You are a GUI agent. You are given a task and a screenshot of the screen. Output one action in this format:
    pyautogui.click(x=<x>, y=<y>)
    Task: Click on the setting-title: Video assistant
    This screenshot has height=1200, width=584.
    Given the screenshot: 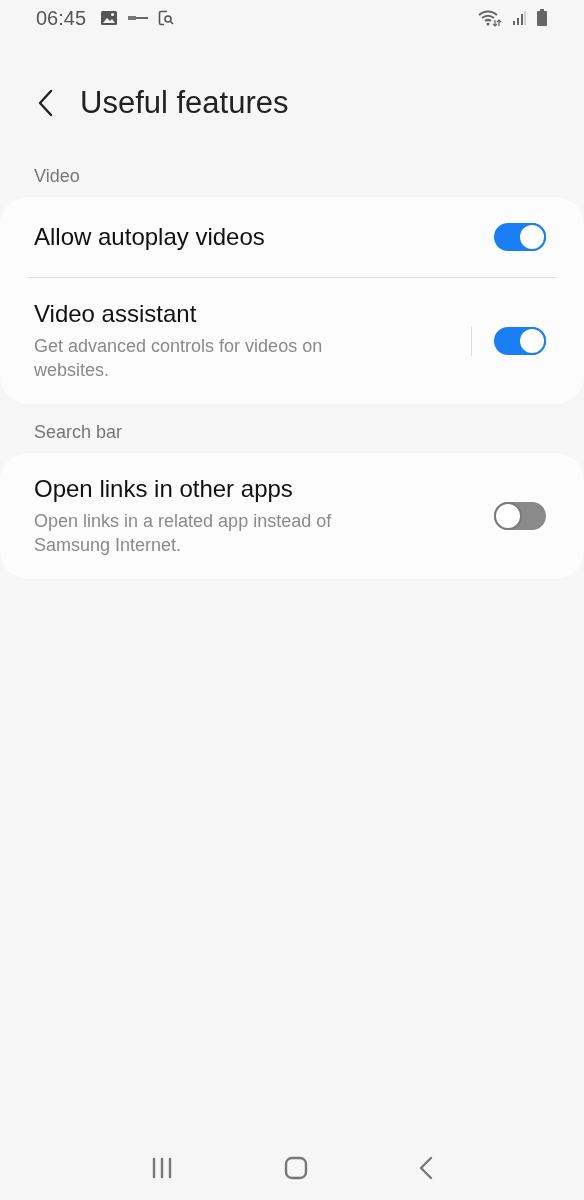 What is the action you would take?
    pyautogui.click(x=252, y=314)
    